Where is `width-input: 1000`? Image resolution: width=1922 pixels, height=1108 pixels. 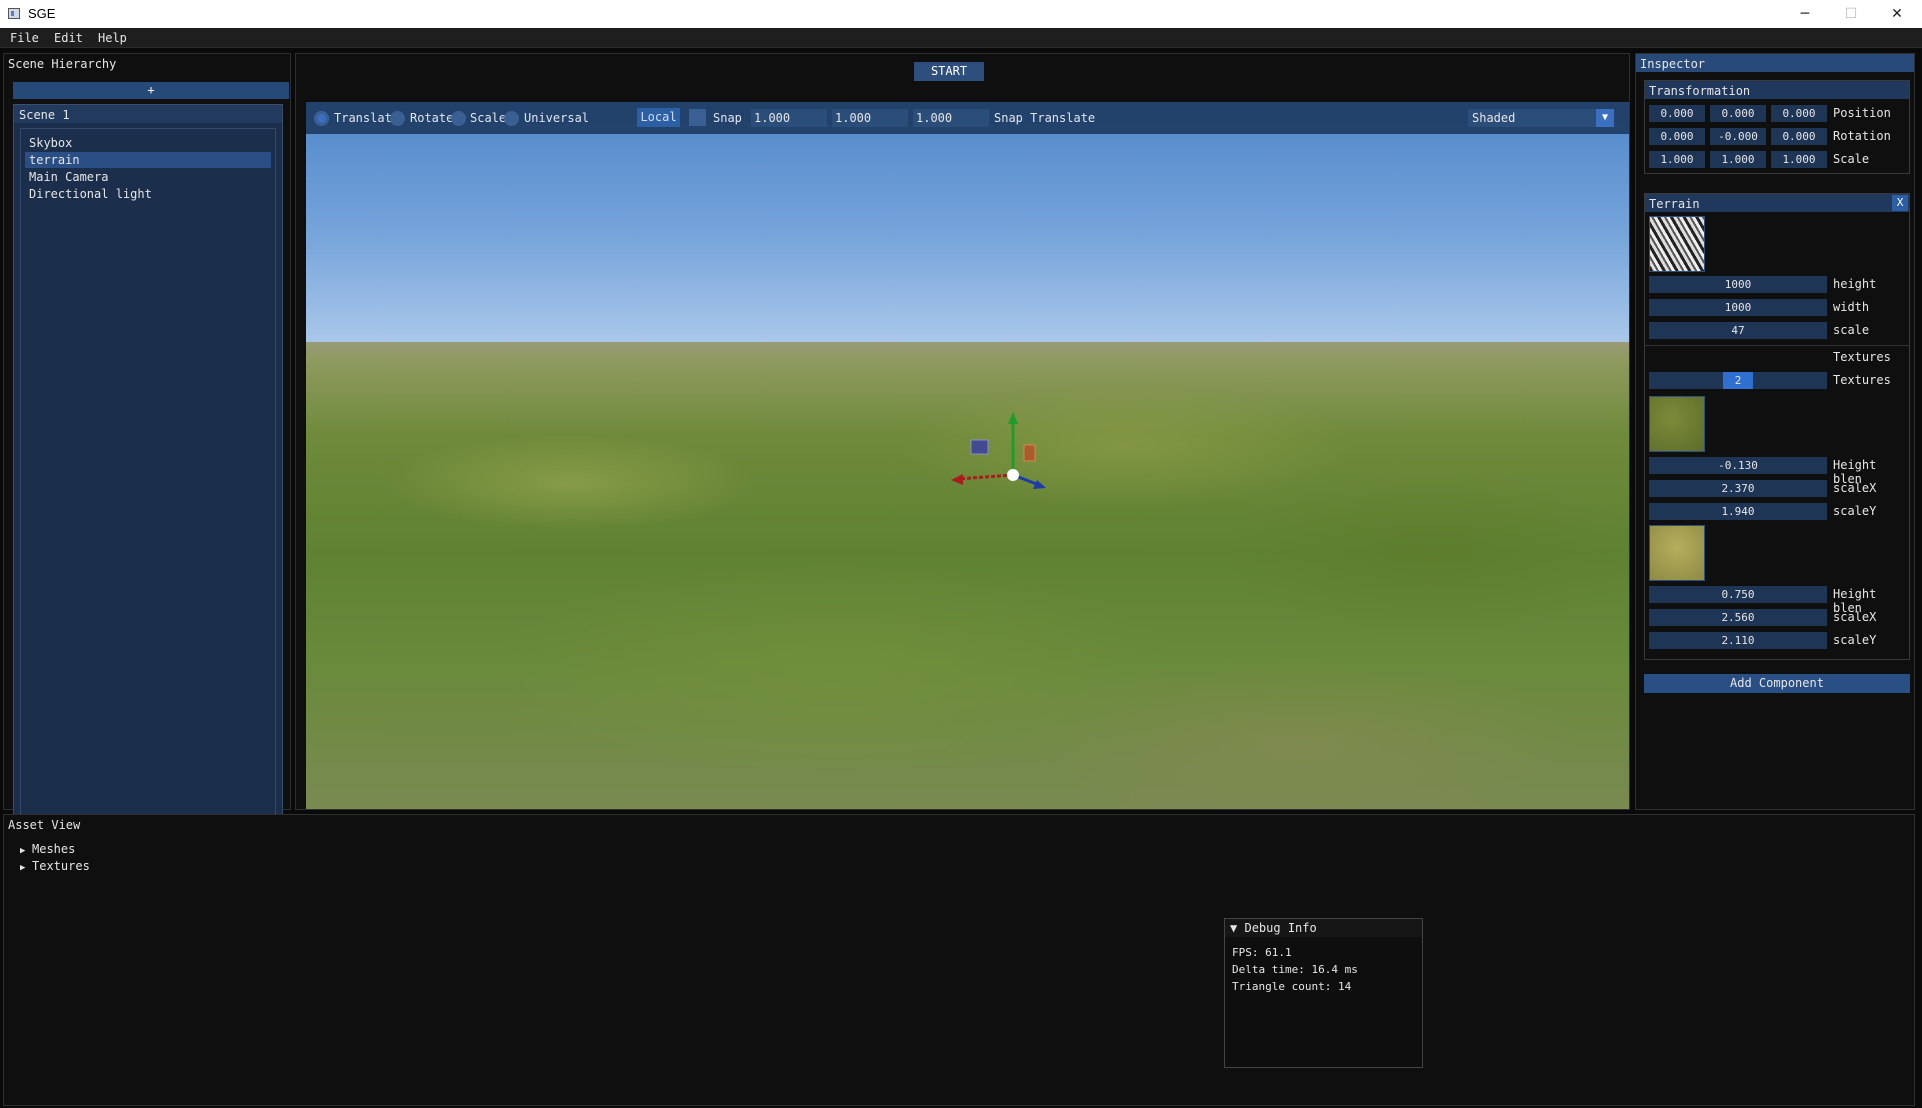 width-input: 1000 is located at coordinates (1738, 307).